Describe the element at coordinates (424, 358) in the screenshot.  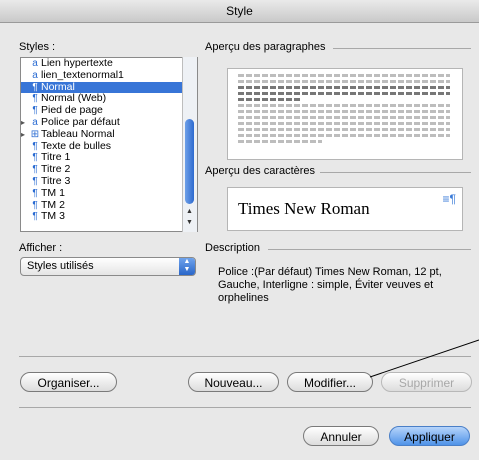
I see `annotation-arrow` at that location.